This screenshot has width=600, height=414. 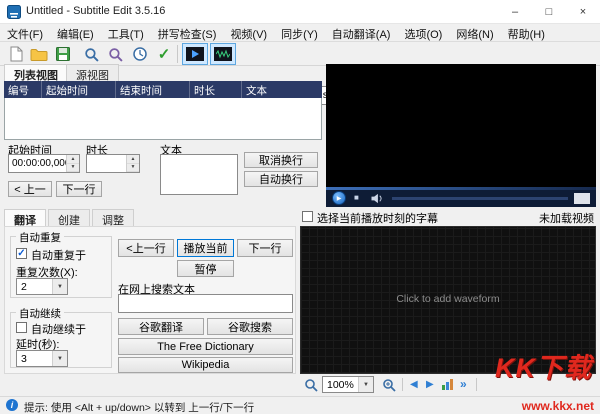 What do you see at coordinates (187, 32) in the screenshot?
I see `menu-item-spellcheck: 拼写检查(S)` at bounding box center [187, 32].